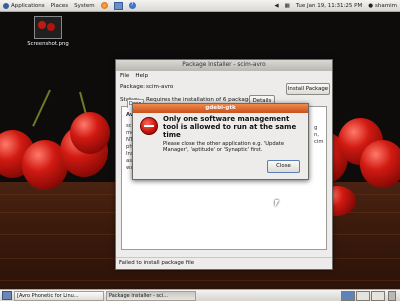 The height and width of the screenshot is (301, 400). What do you see at coordinates (224, 65) in the screenshot?
I see `window-title: Package Installer - scim-avro` at bounding box center [224, 65].